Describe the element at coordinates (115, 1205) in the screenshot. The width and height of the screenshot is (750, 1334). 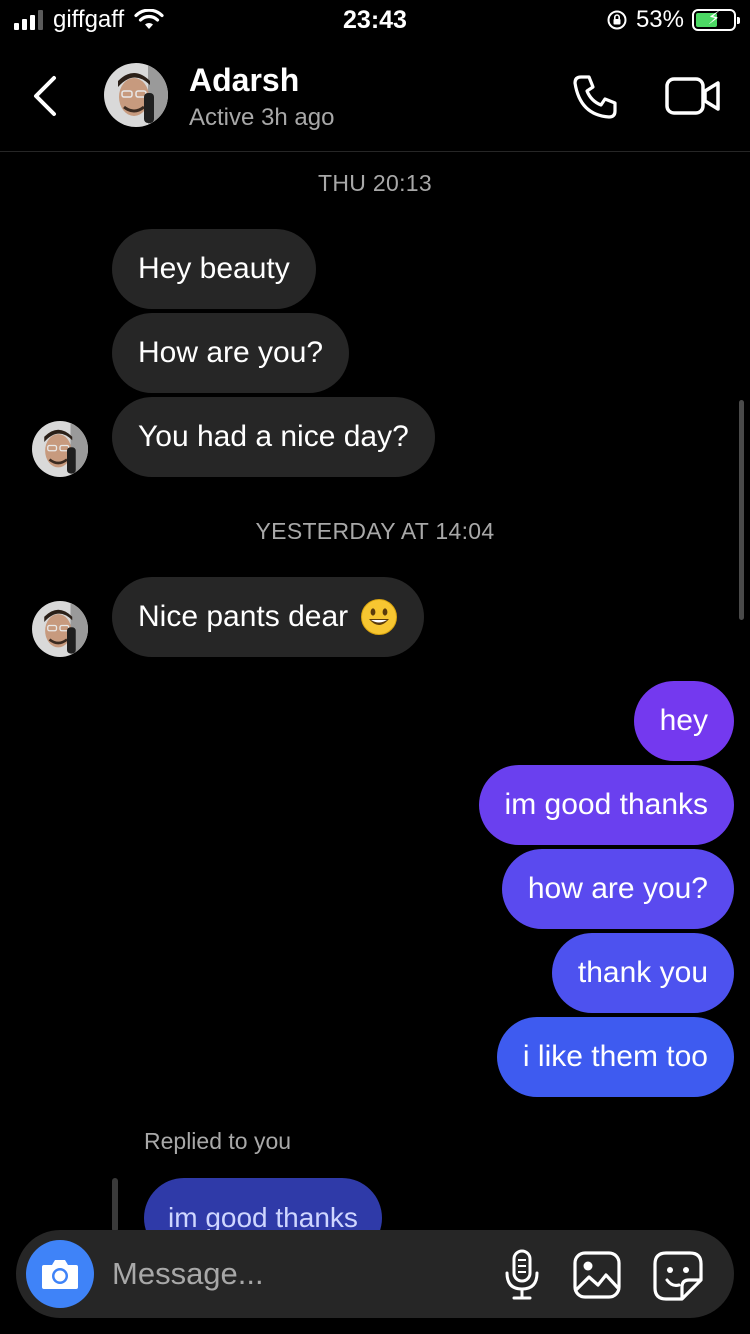
I see `reply-quote-bar` at that location.